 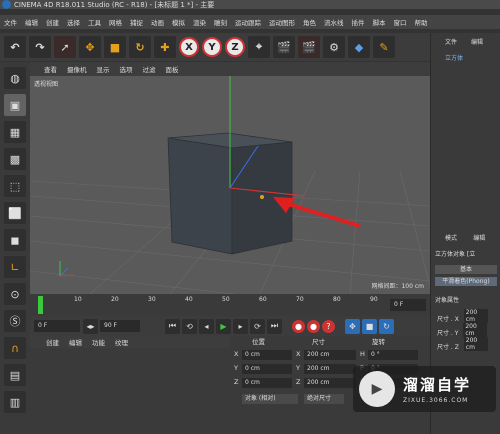 I want to click on planar-workplane-button: ▥, so click(x=15, y=402).